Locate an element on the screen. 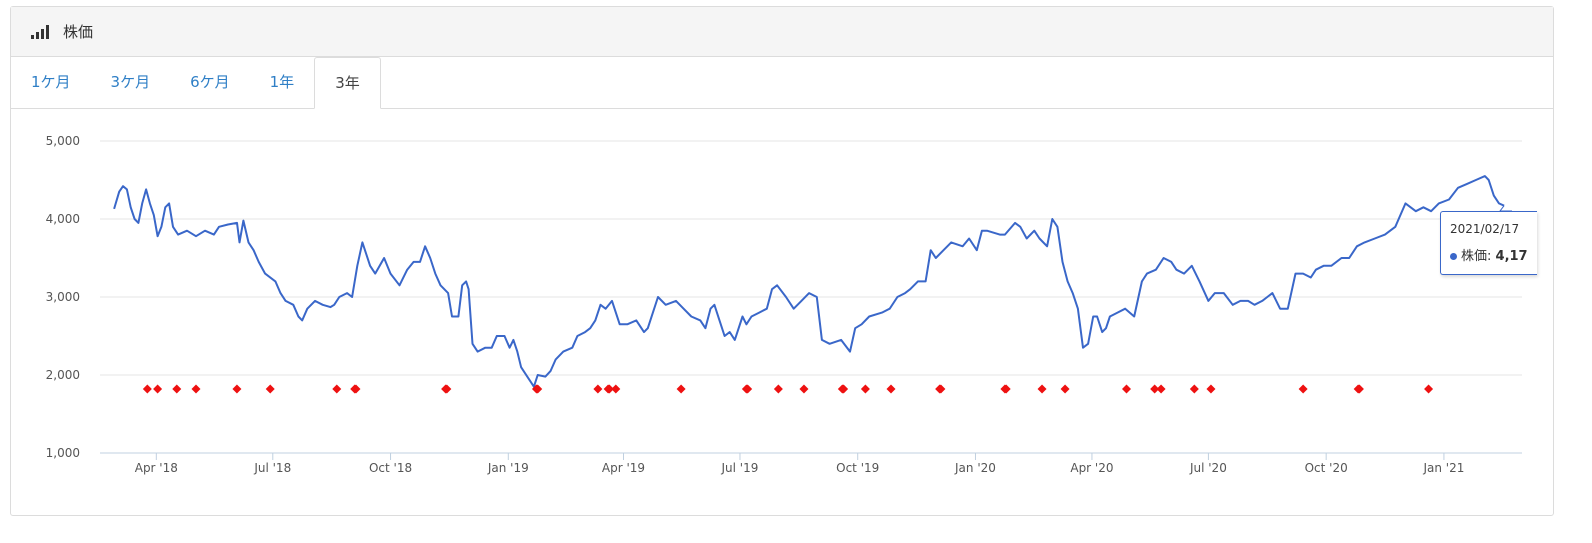  tooltip-date: 2021/02/17 is located at coordinates (1485, 229).